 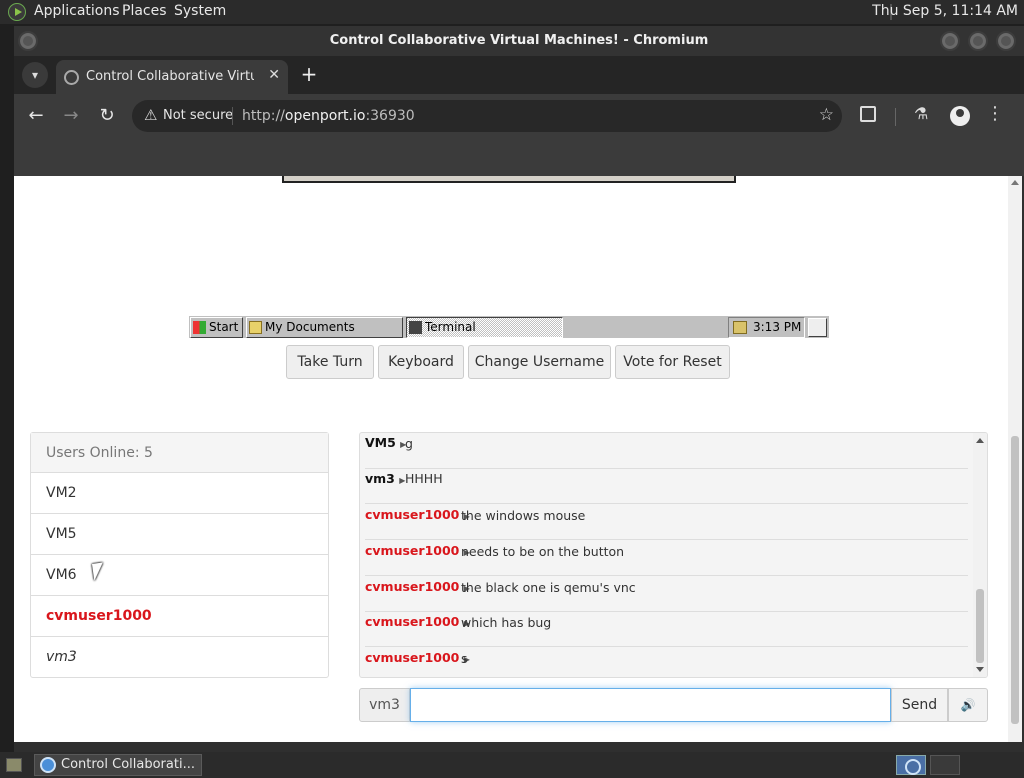 What do you see at coordinates (421, 362) in the screenshot?
I see `keyboard-button: Keyboard` at bounding box center [421, 362].